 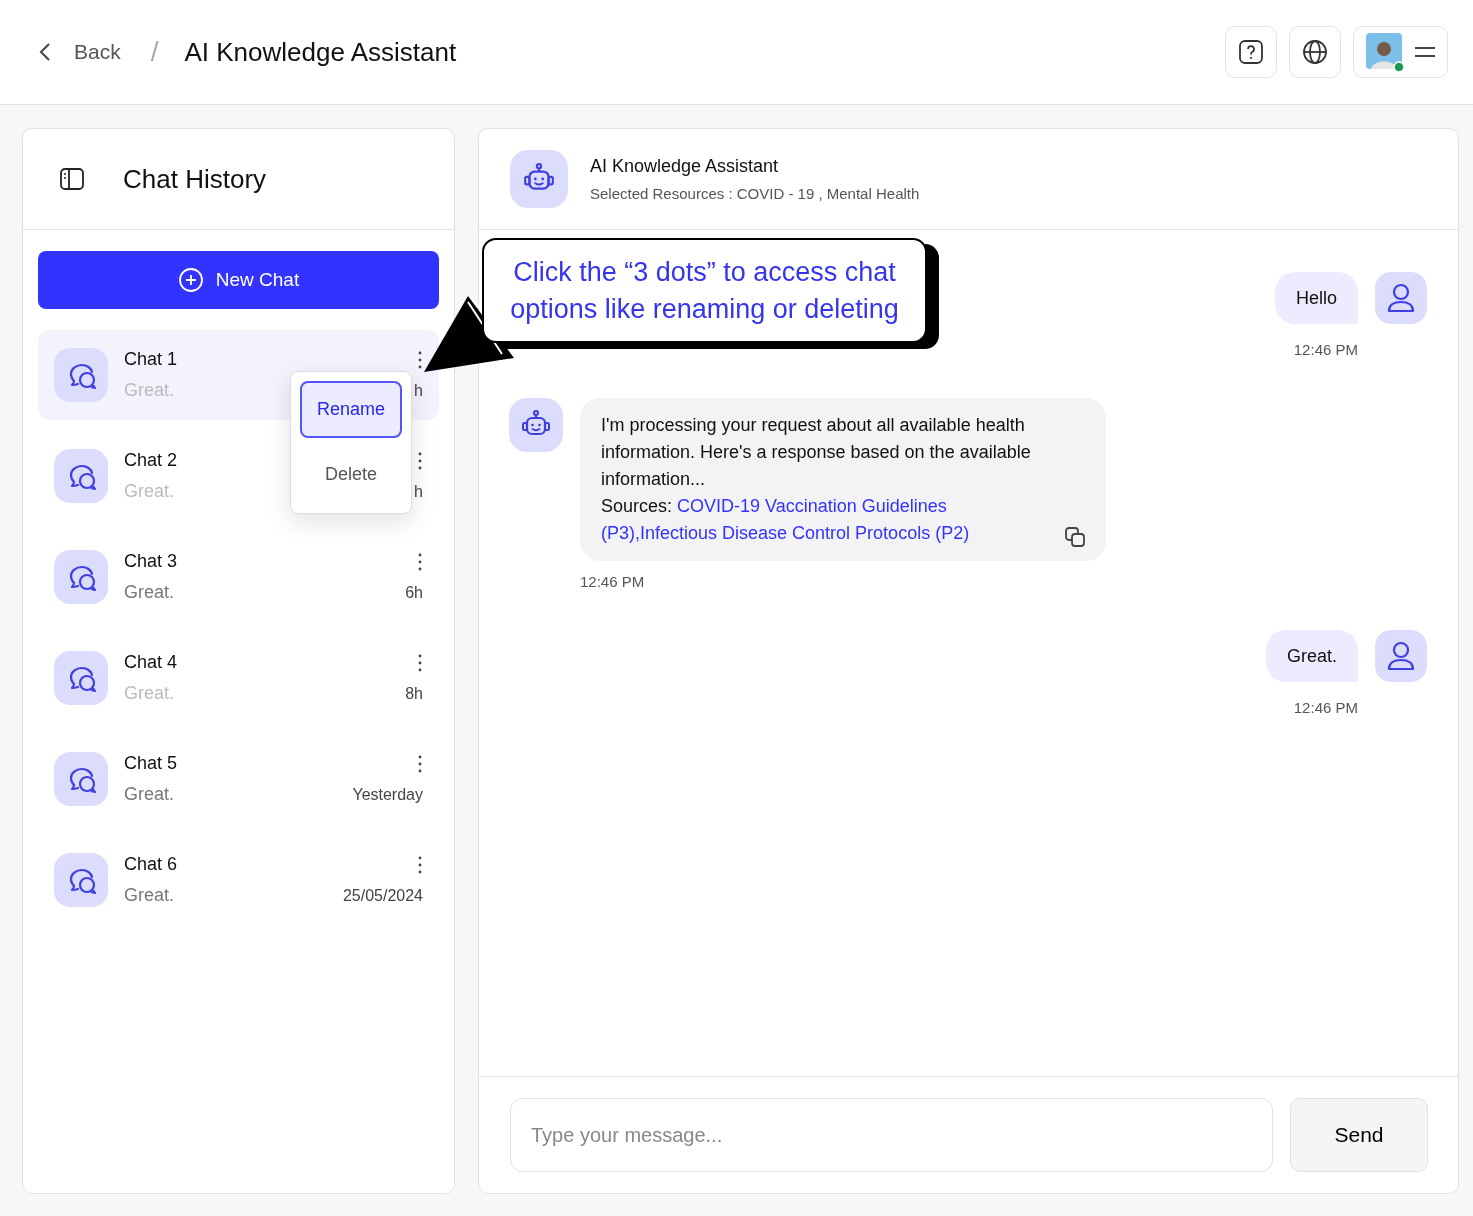 I want to click on chat-time: 8h, so click(x=414, y=694).